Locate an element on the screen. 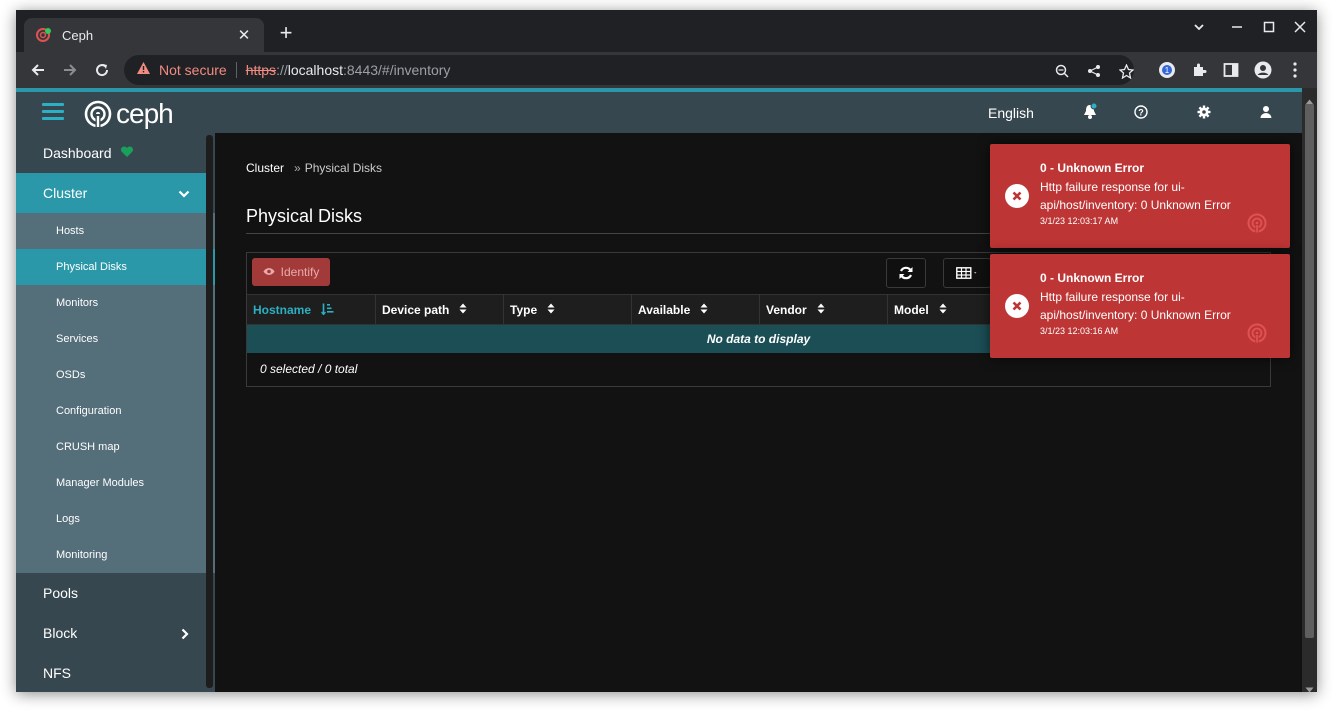  scrollbar-thumb is located at coordinates (1309, 371).